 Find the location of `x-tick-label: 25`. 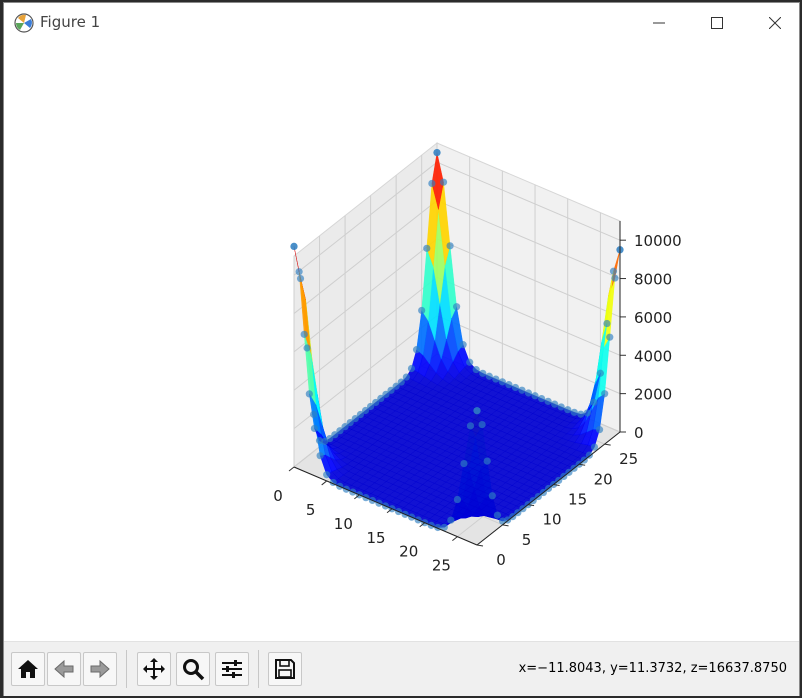

x-tick-label: 25 is located at coordinates (441, 566).